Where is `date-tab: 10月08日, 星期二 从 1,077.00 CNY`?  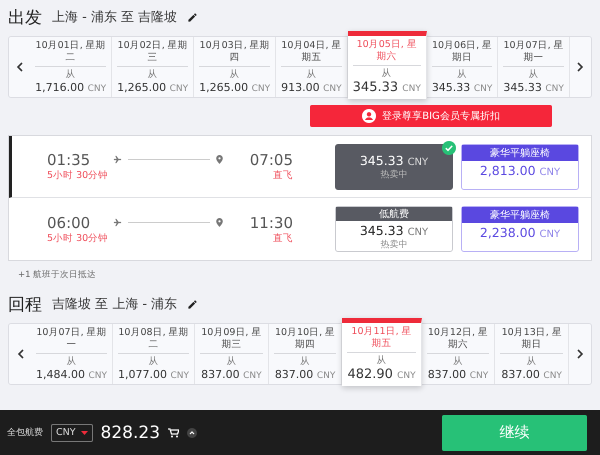 date-tab: 10月08日, 星期二 从 1,077.00 CNY is located at coordinates (154, 354).